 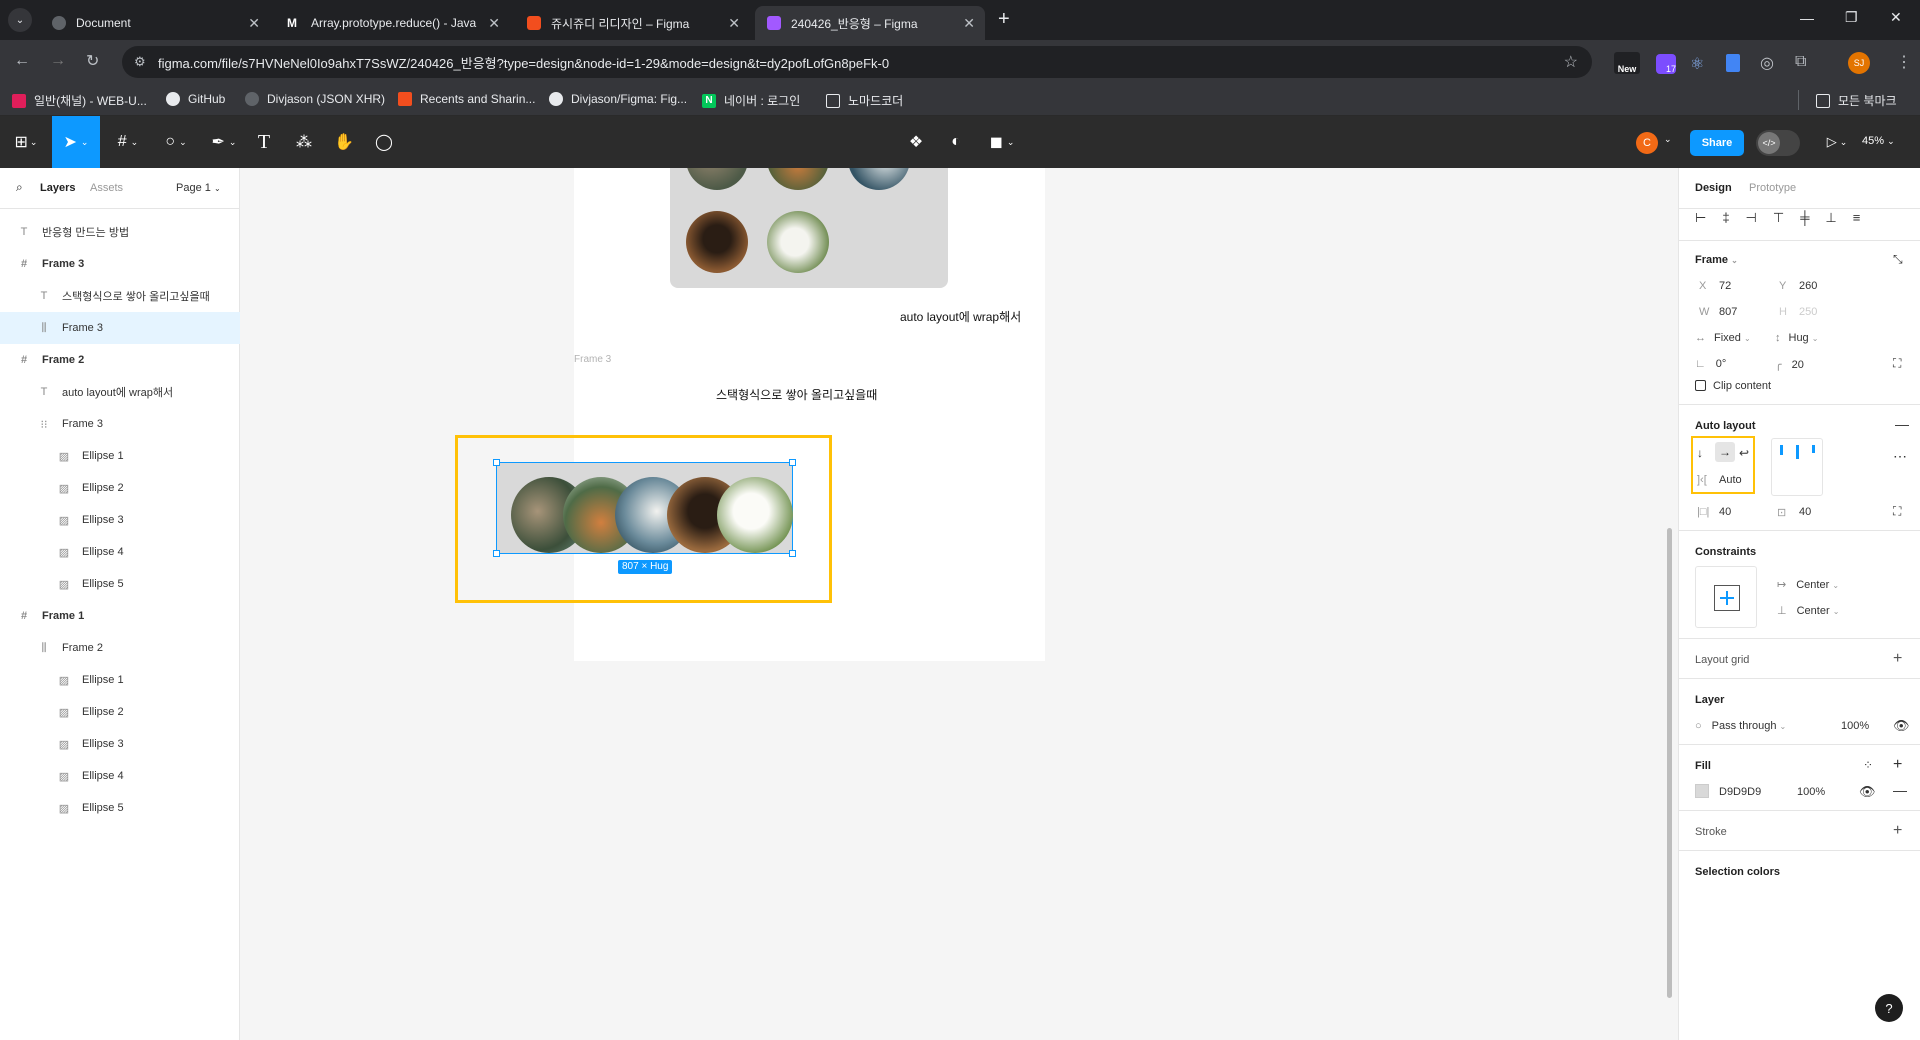 I want to click on tab-prototype: Prototype, so click(x=1772, y=188).